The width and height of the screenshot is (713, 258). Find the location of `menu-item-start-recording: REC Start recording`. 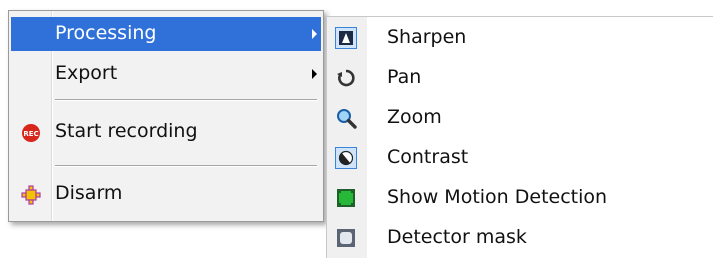

menu-item-start-recording: REC Start recording is located at coordinates (166, 132).